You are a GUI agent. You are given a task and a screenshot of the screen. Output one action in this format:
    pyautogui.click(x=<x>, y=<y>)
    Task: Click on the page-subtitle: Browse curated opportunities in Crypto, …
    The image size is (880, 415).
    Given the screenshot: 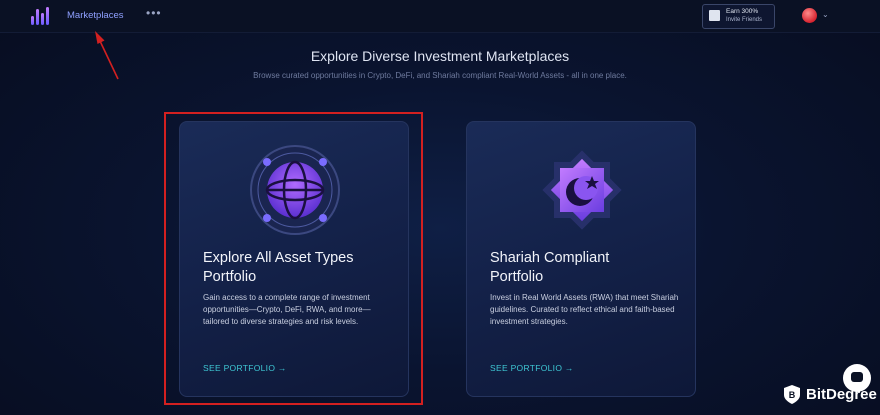 What is the action you would take?
    pyautogui.click(x=440, y=75)
    